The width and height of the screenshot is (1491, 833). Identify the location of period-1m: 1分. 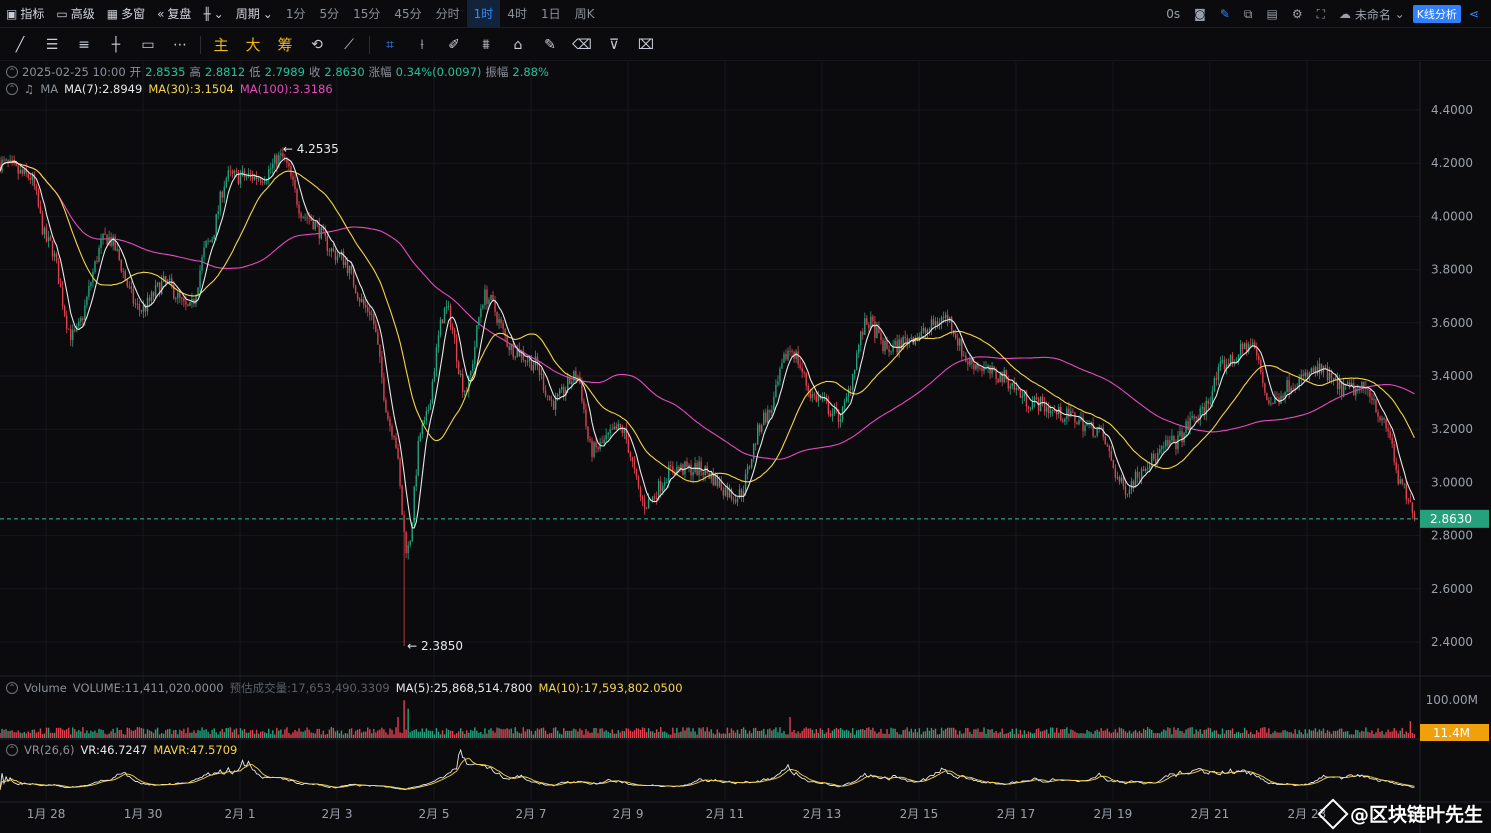
(296, 14).